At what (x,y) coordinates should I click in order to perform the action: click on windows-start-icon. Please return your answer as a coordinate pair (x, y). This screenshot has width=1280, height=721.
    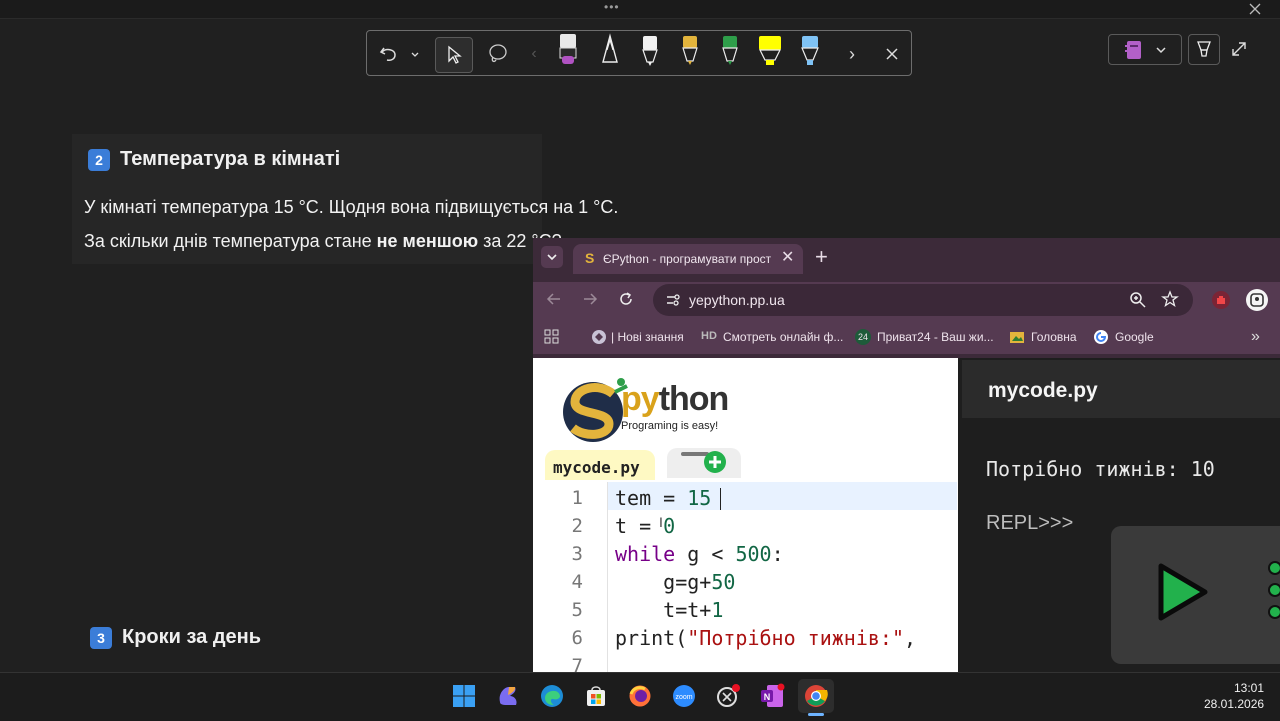
    Looking at the image, I should click on (464, 696).